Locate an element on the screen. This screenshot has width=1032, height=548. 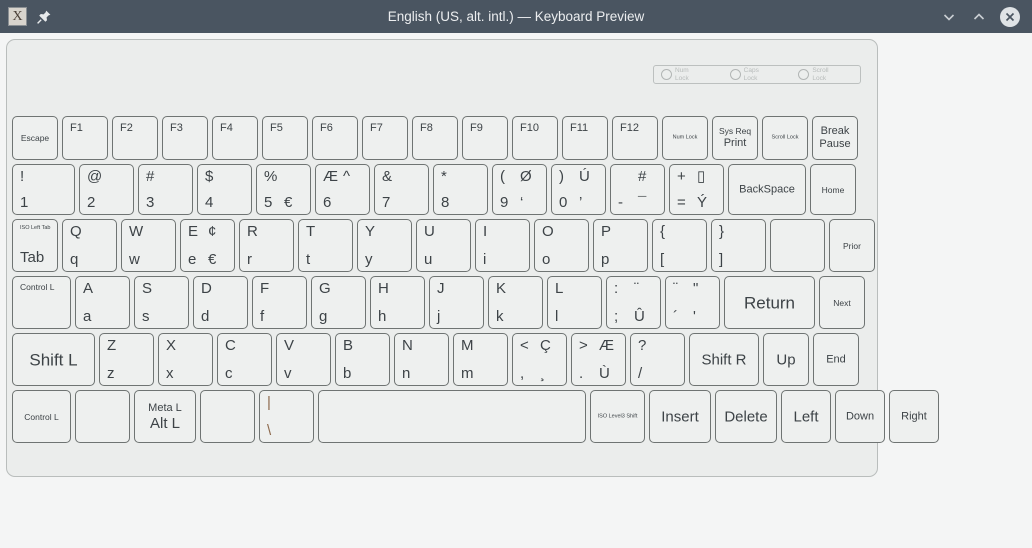
caps-lock-led-label: Caps Lock is located at coordinates (751, 74).